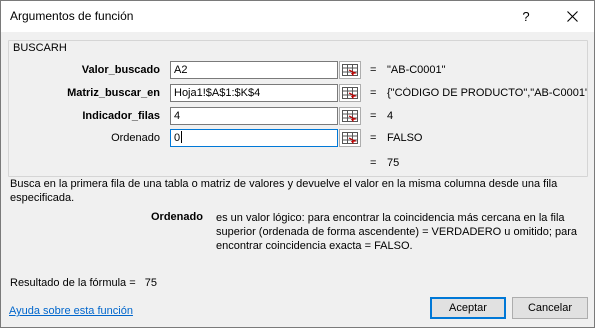 Image resolution: width=595 pixels, height=328 pixels. I want to click on close-button, so click(572, 17).